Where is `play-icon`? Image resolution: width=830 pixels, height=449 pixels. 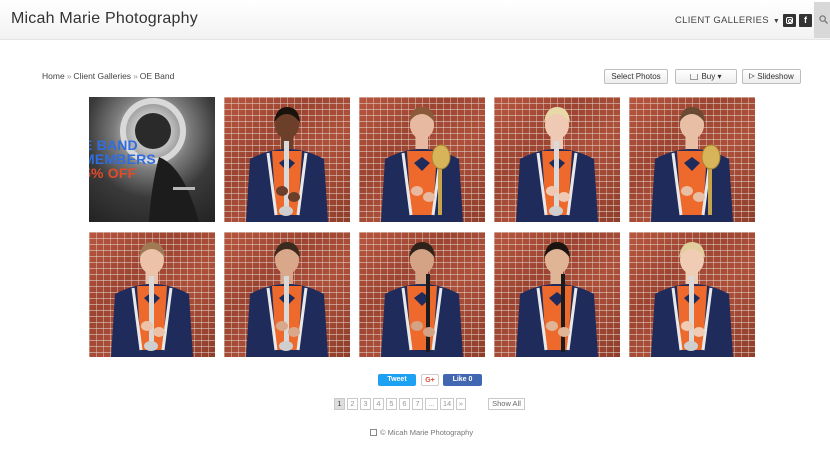 play-icon is located at coordinates (752, 75).